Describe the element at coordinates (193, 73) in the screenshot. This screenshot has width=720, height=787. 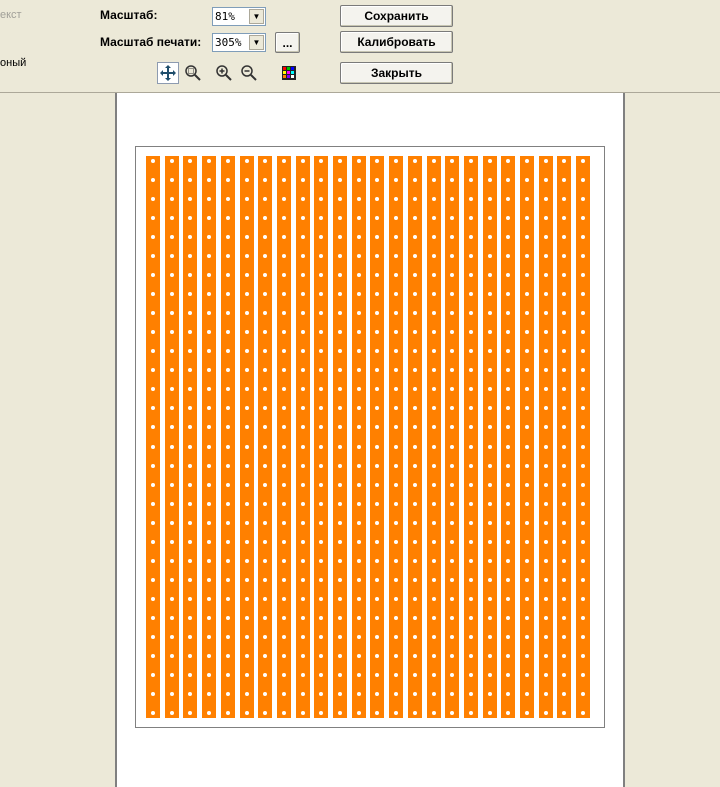
I see `zoom-area-icon` at that location.